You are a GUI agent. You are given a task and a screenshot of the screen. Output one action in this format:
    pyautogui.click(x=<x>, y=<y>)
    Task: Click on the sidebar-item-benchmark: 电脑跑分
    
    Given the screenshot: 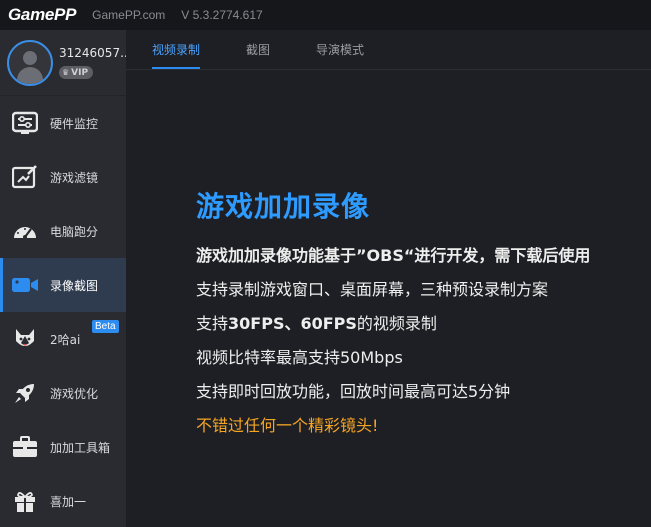 What is the action you would take?
    pyautogui.click(x=63, y=231)
    